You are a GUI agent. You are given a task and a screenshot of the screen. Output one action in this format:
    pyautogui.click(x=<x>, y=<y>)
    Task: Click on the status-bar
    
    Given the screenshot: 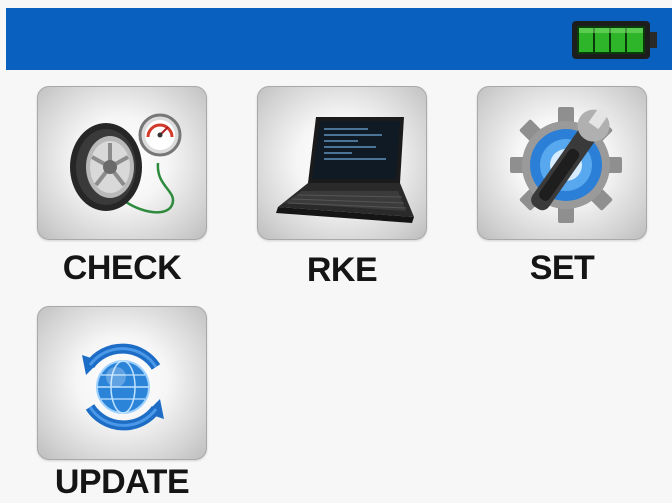 What is the action you would take?
    pyautogui.click(x=339, y=39)
    